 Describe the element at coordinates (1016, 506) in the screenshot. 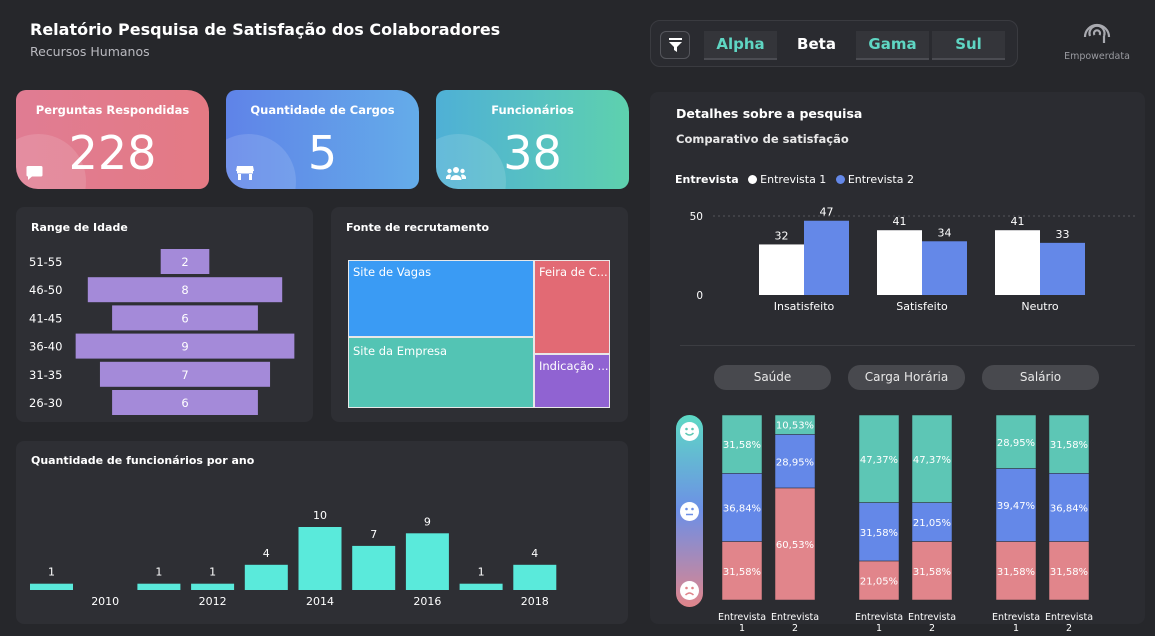

I see `stacked-value: 39,47%` at that location.